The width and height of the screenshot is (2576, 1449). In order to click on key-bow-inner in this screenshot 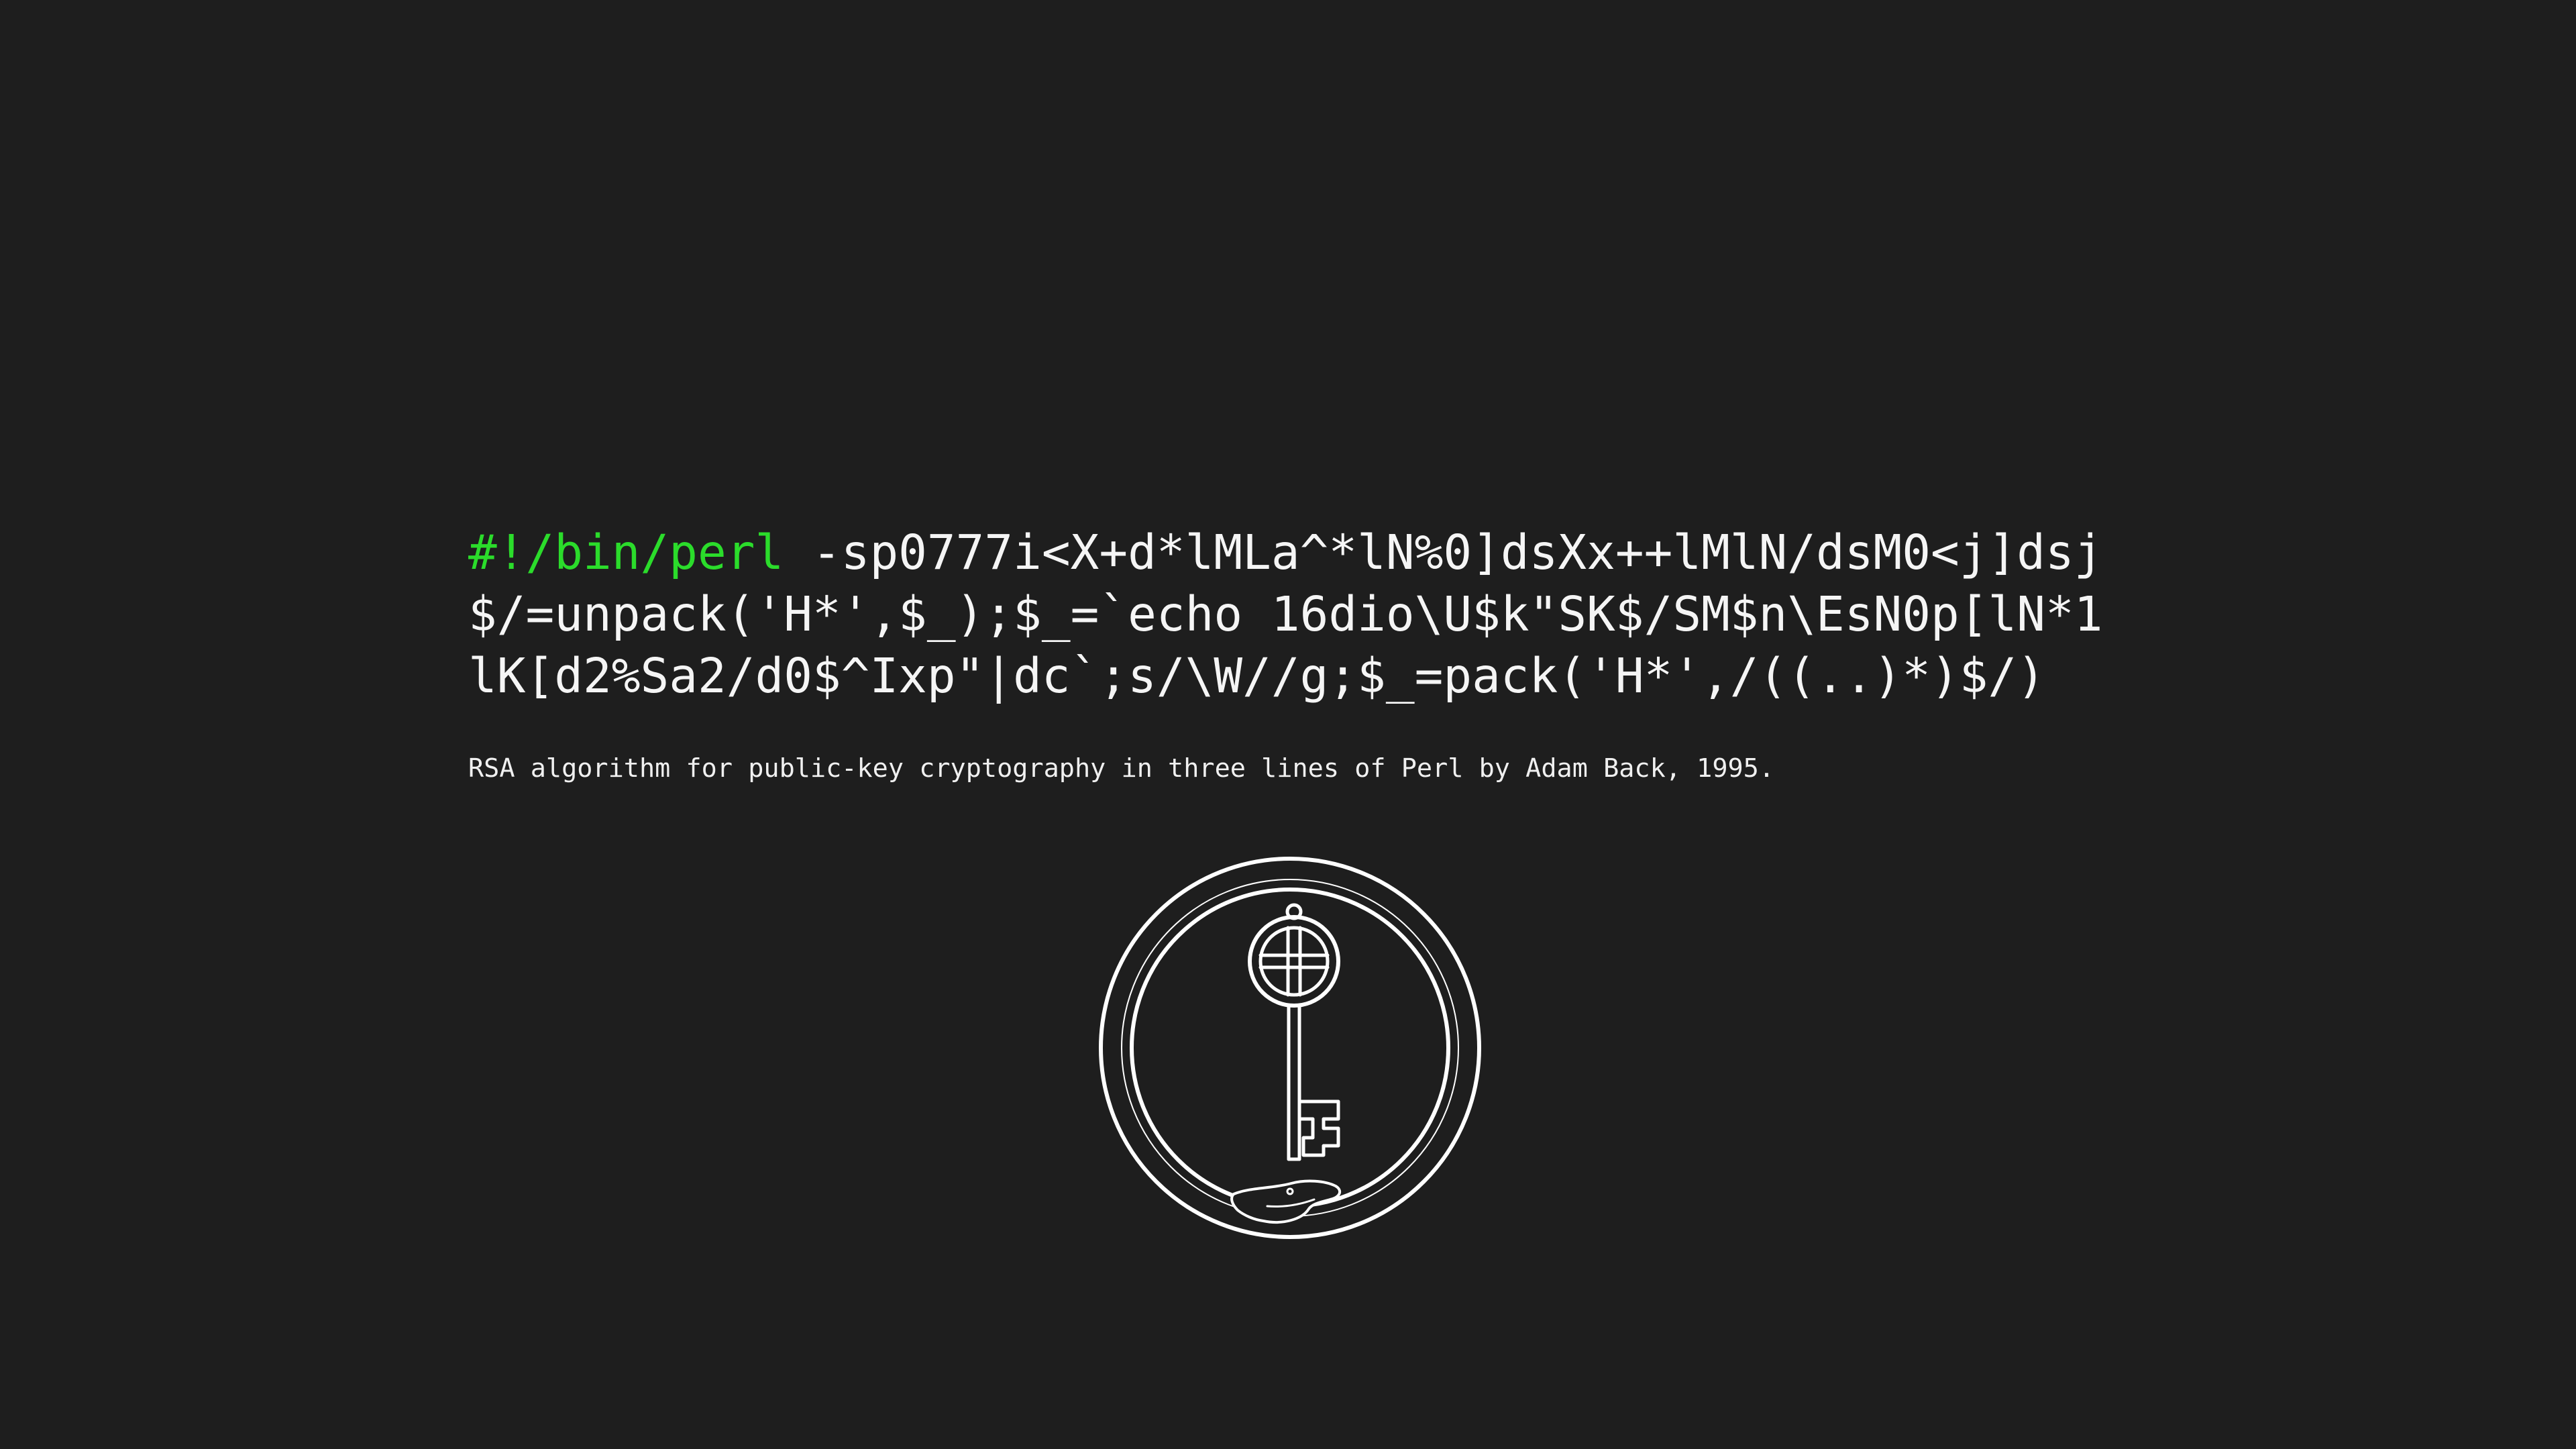, I will do `click(1294, 961)`.